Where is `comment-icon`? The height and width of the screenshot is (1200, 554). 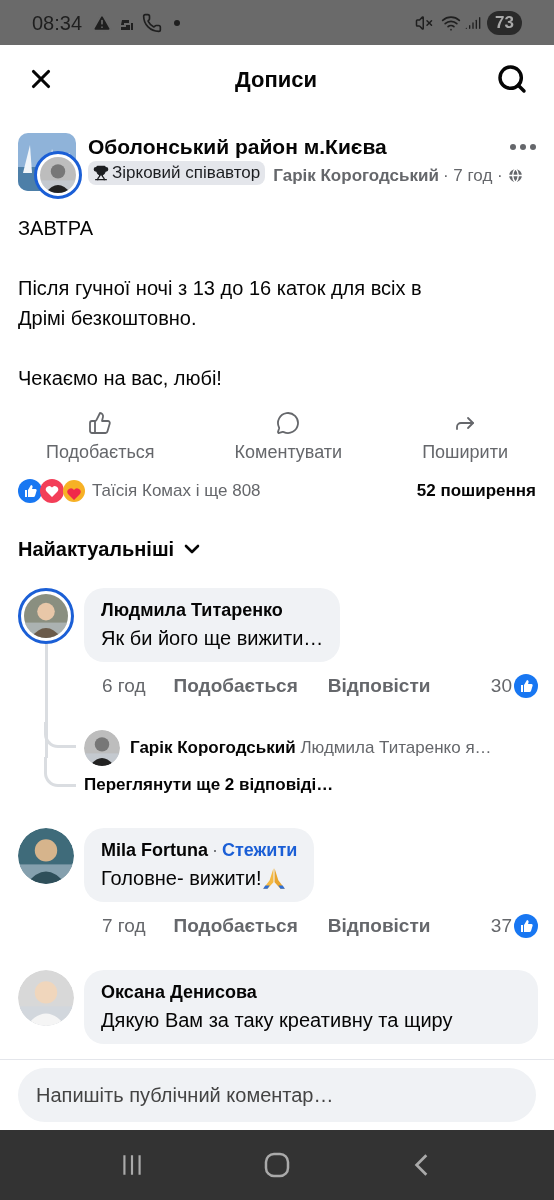 comment-icon is located at coordinates (288, 423).